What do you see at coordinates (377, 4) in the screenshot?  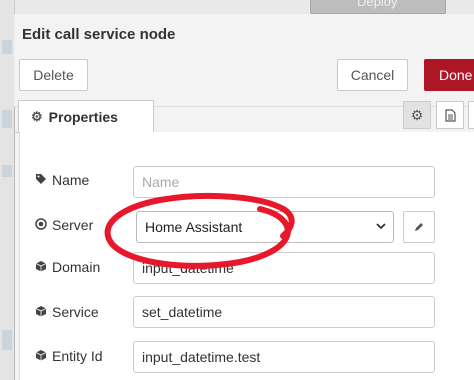 I see `deploy-label: Deploy` at bounding box center [377, 4].